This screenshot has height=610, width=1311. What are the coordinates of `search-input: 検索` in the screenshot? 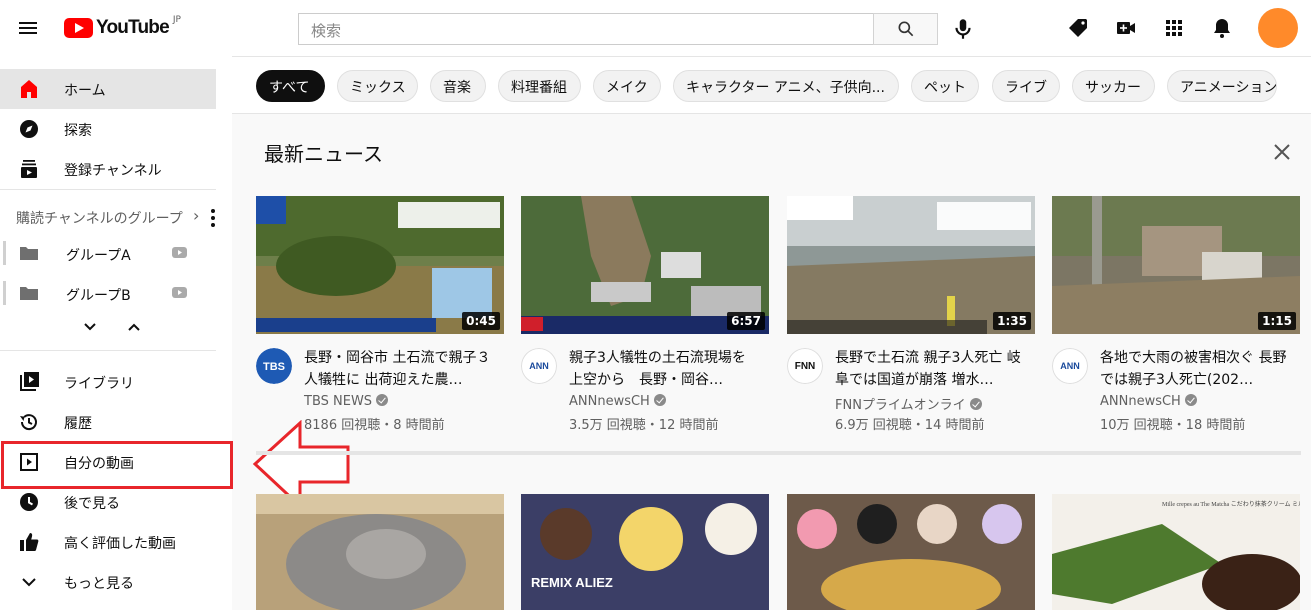 It's located at (586, 29).